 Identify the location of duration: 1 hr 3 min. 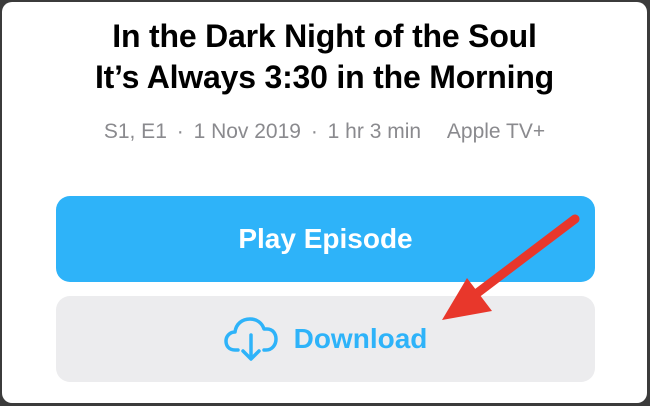
(374, 131).